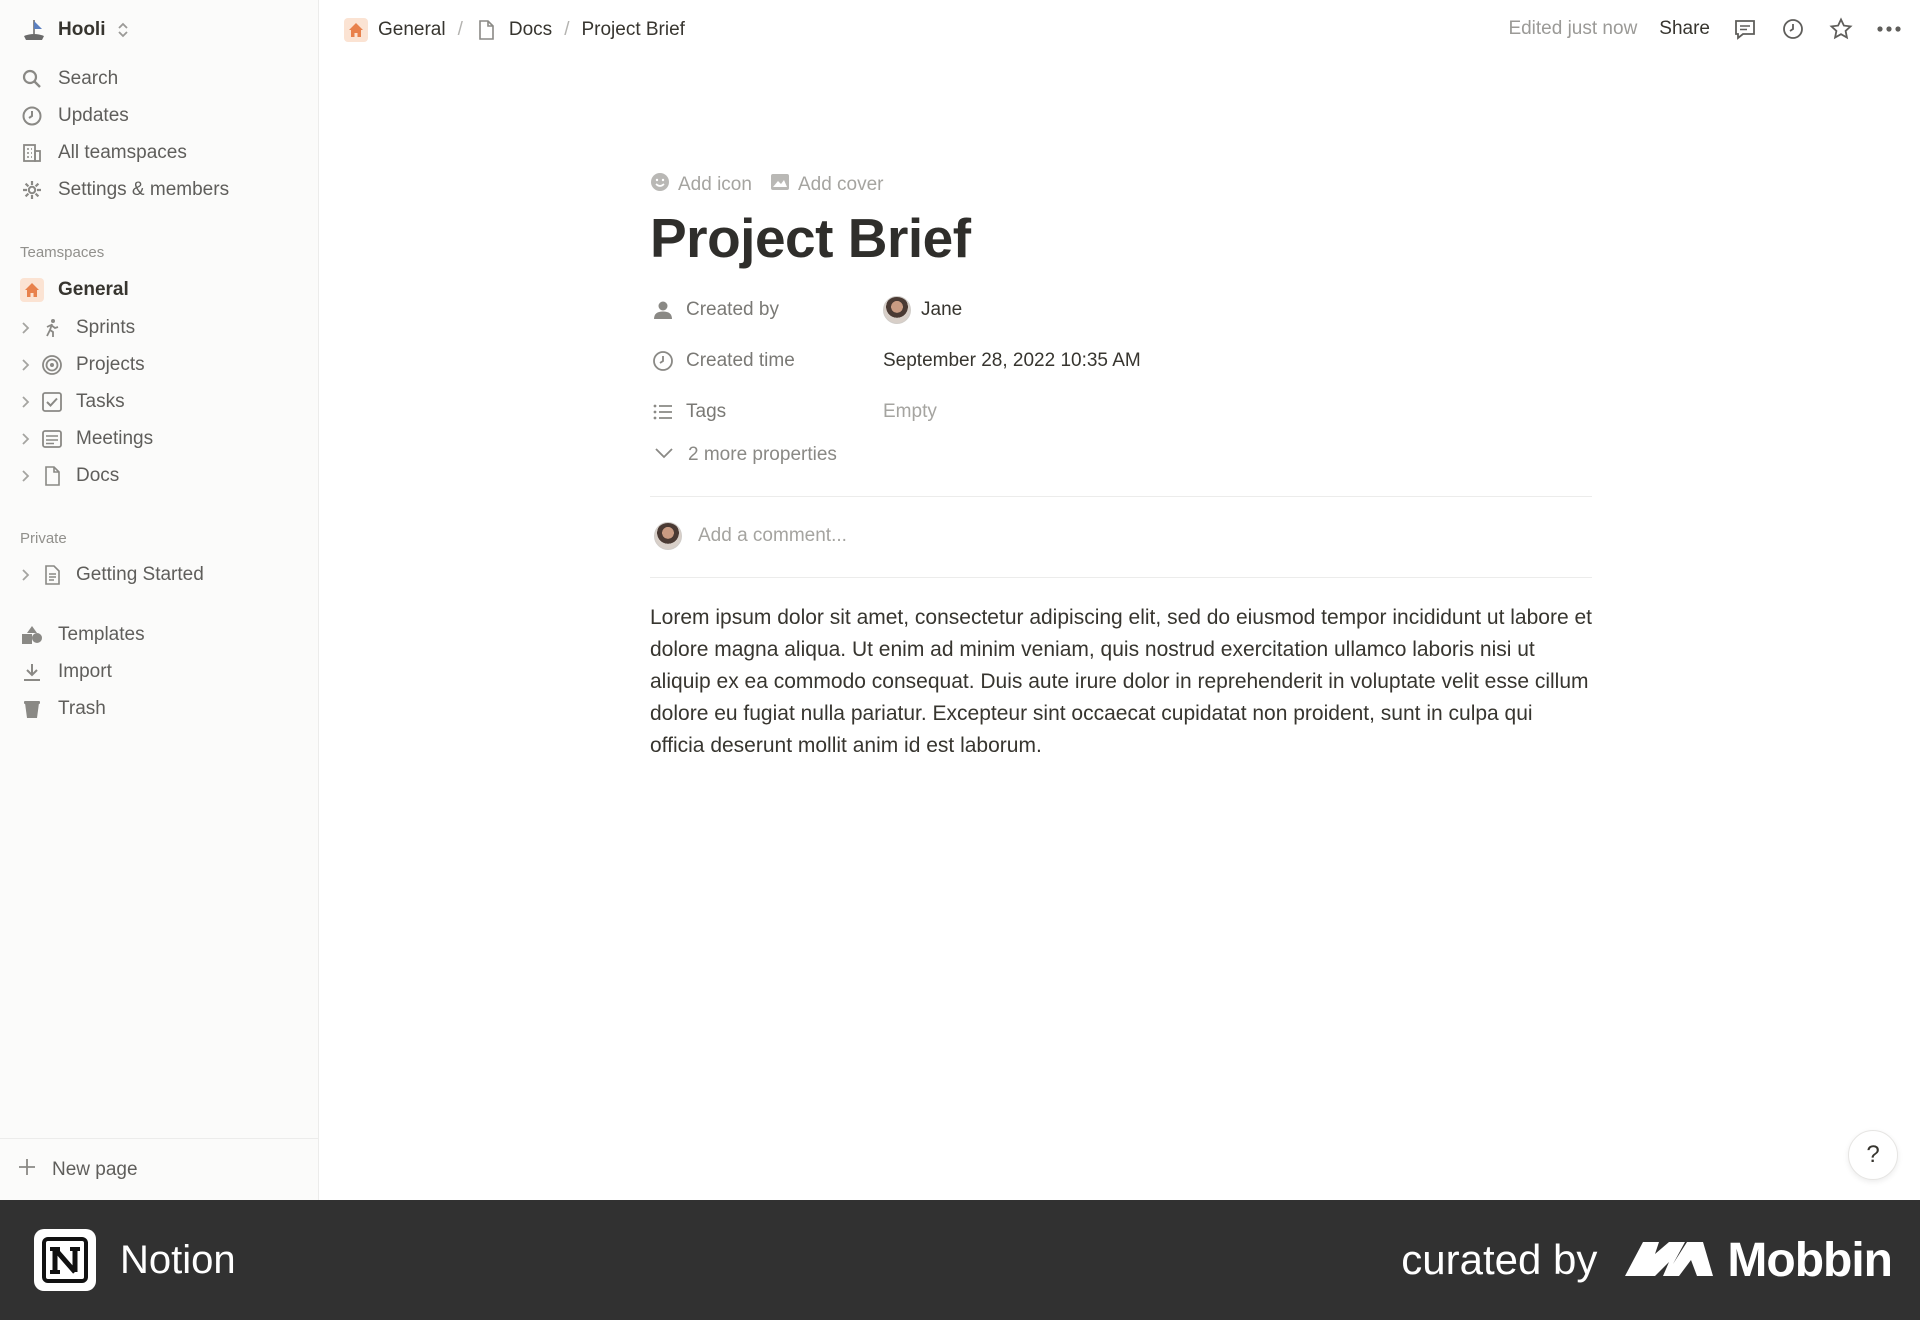 The image size is (1920, 1320). Describe the element at coordinates (122, 152) in the screenshot. I see `sidebar-item-label: All teamspaces` at that location.